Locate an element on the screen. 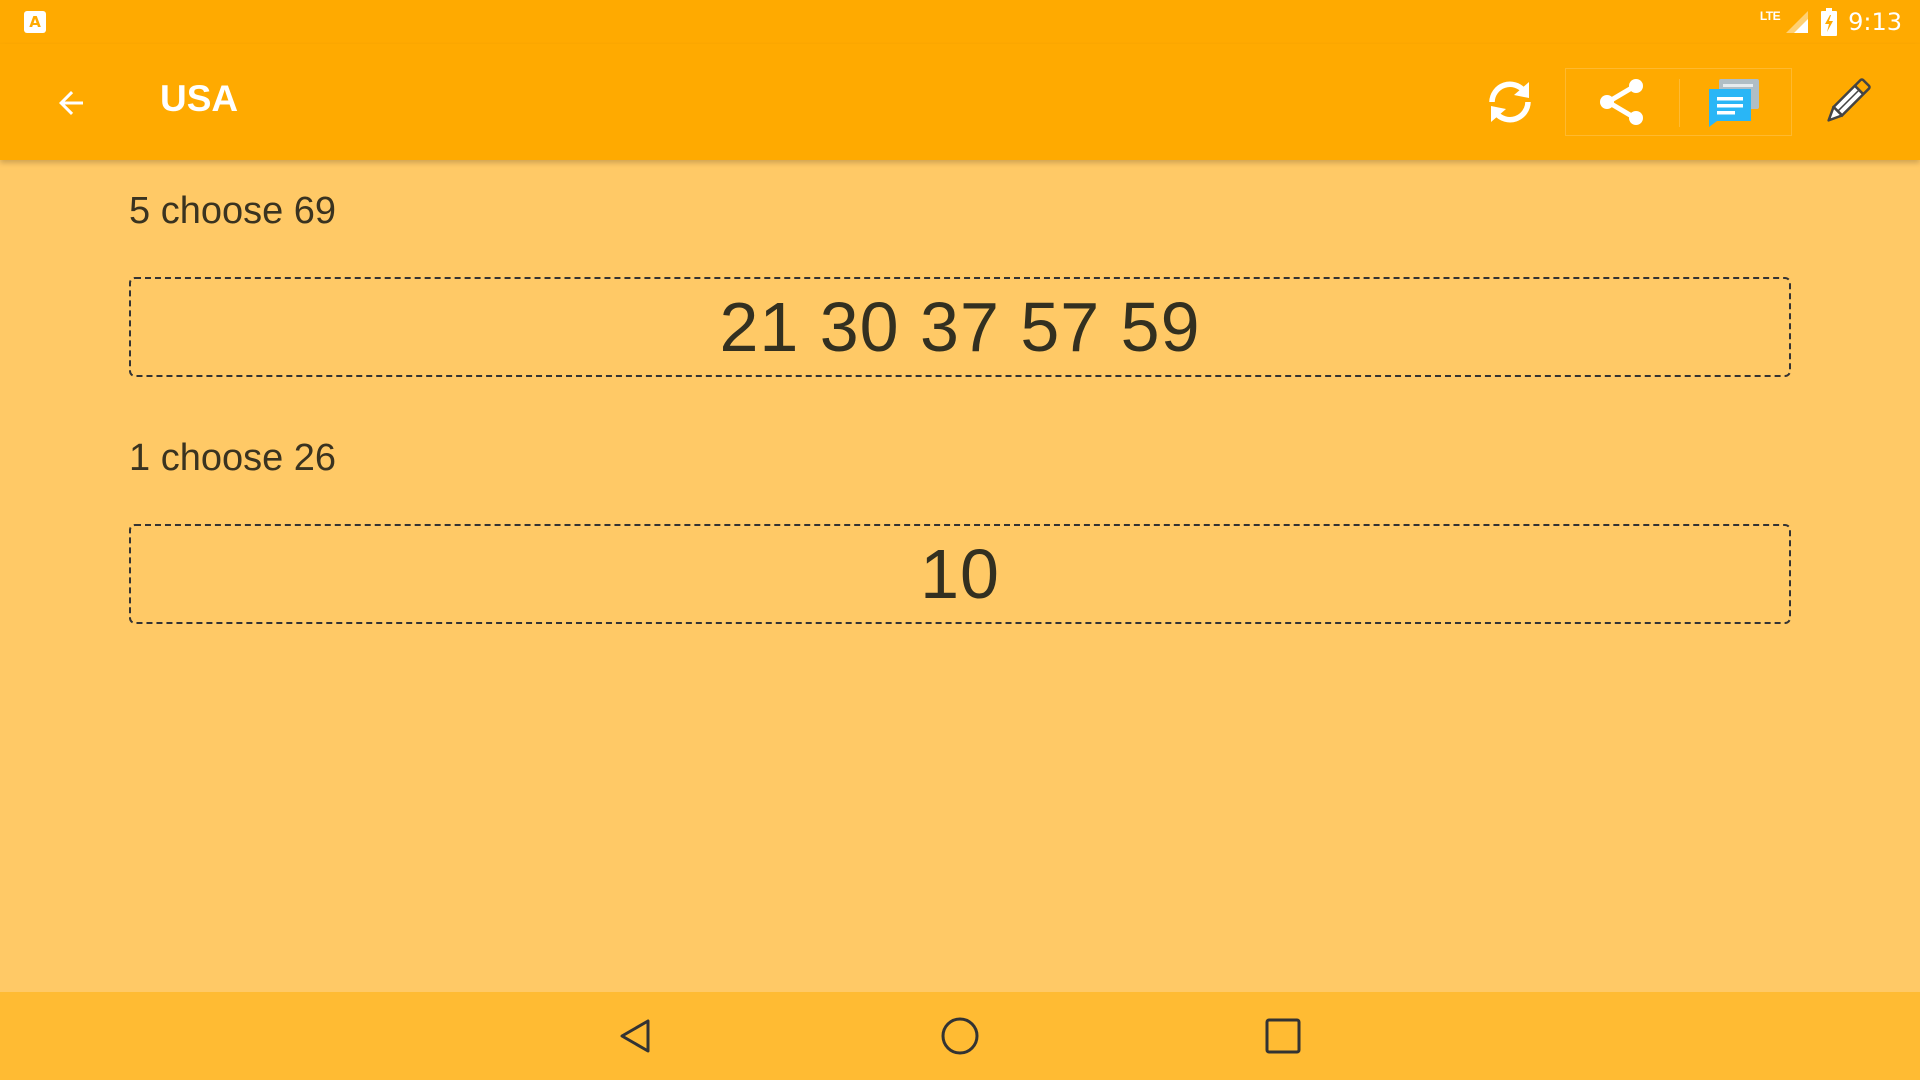 This screenshot has width=1920, height=1080. draw-label: 1 choose 26 is located at coordinates (233, 458).